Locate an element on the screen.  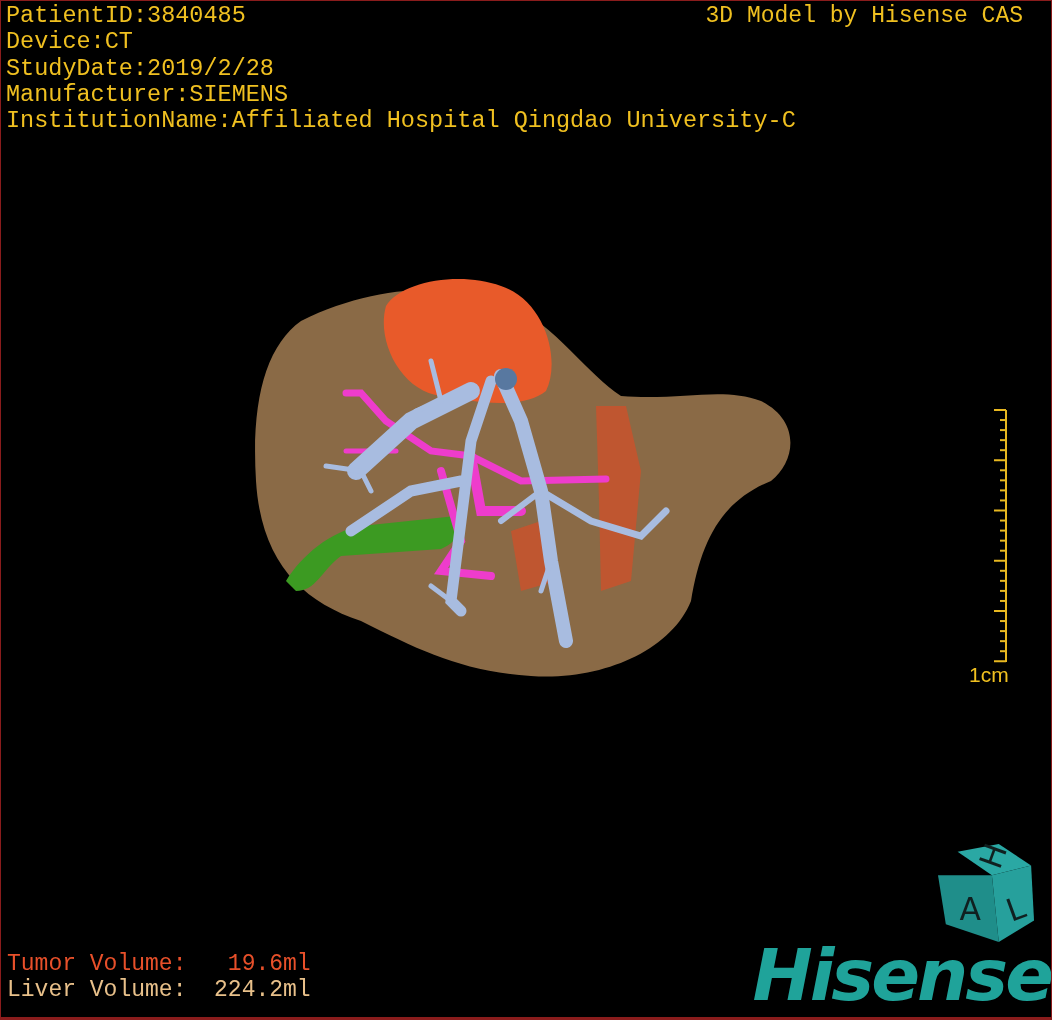
patient-info-text: InstitutionName:Affiliated Hospital Qingdao University-C is located at coordinates (401, 121).